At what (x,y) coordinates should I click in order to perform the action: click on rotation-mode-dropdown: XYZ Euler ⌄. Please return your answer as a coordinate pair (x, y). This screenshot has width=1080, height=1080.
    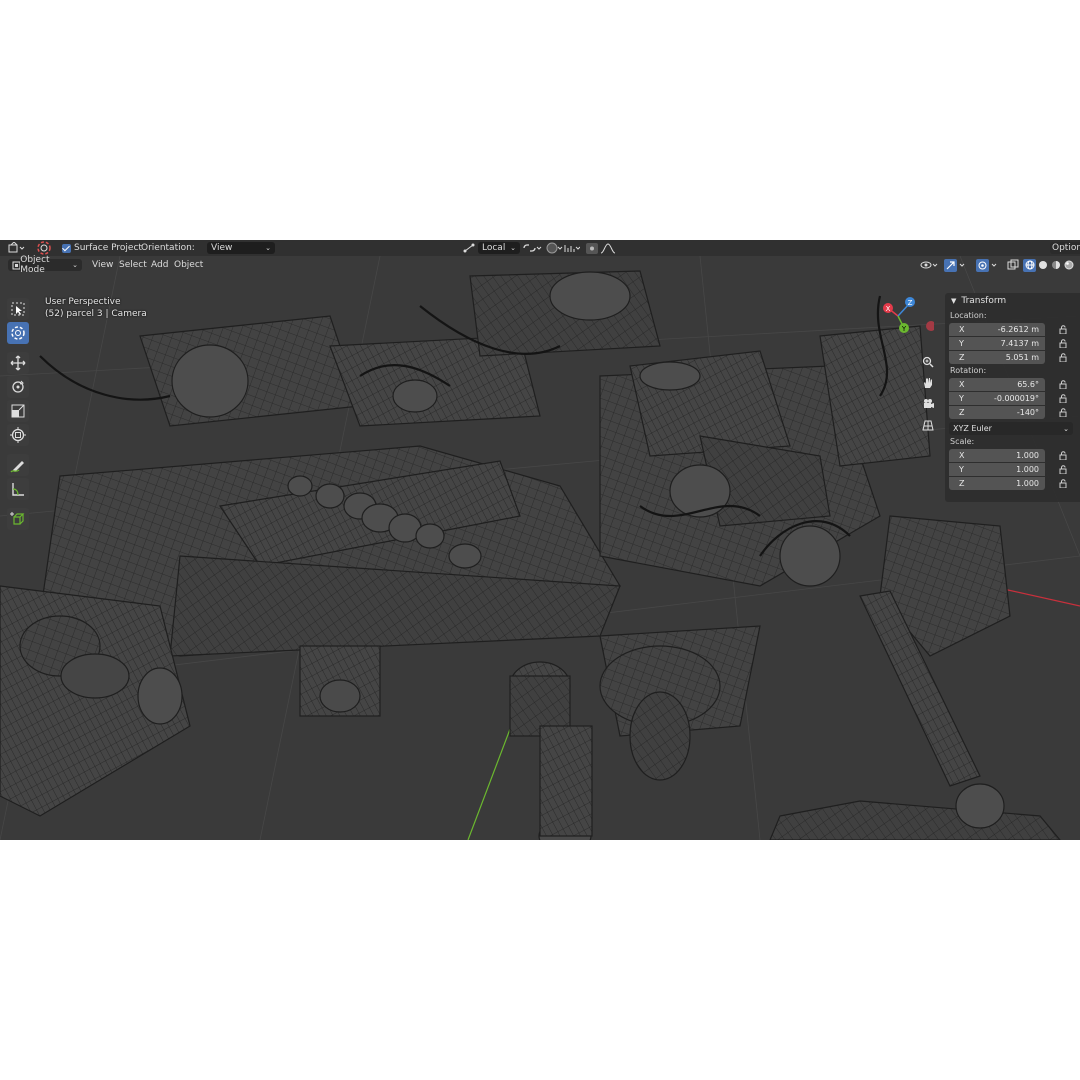
    Looking at the image, I should click on (1011, 428).